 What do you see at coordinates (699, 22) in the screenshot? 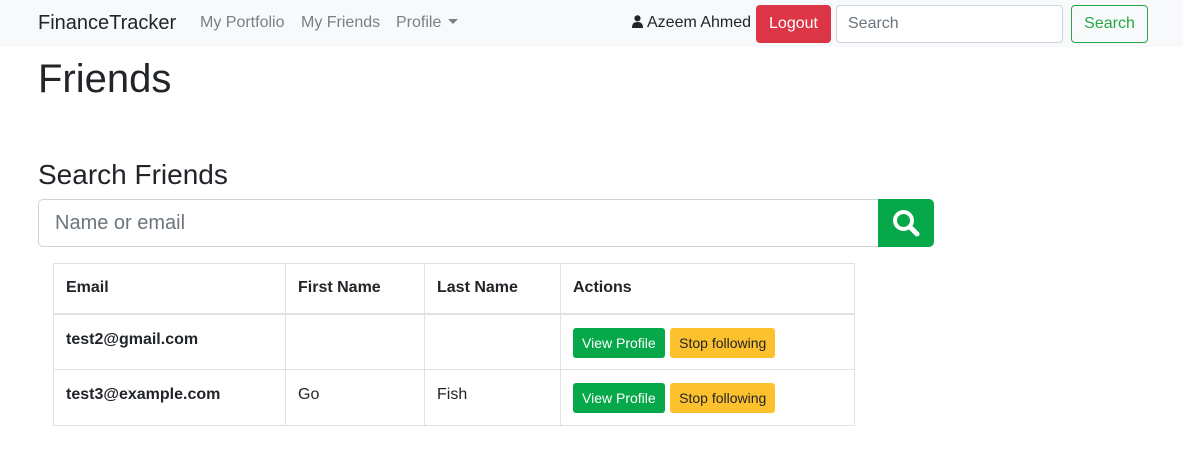
I see `user-name: Azeem Ahmed` at bounding box center [699, 22].